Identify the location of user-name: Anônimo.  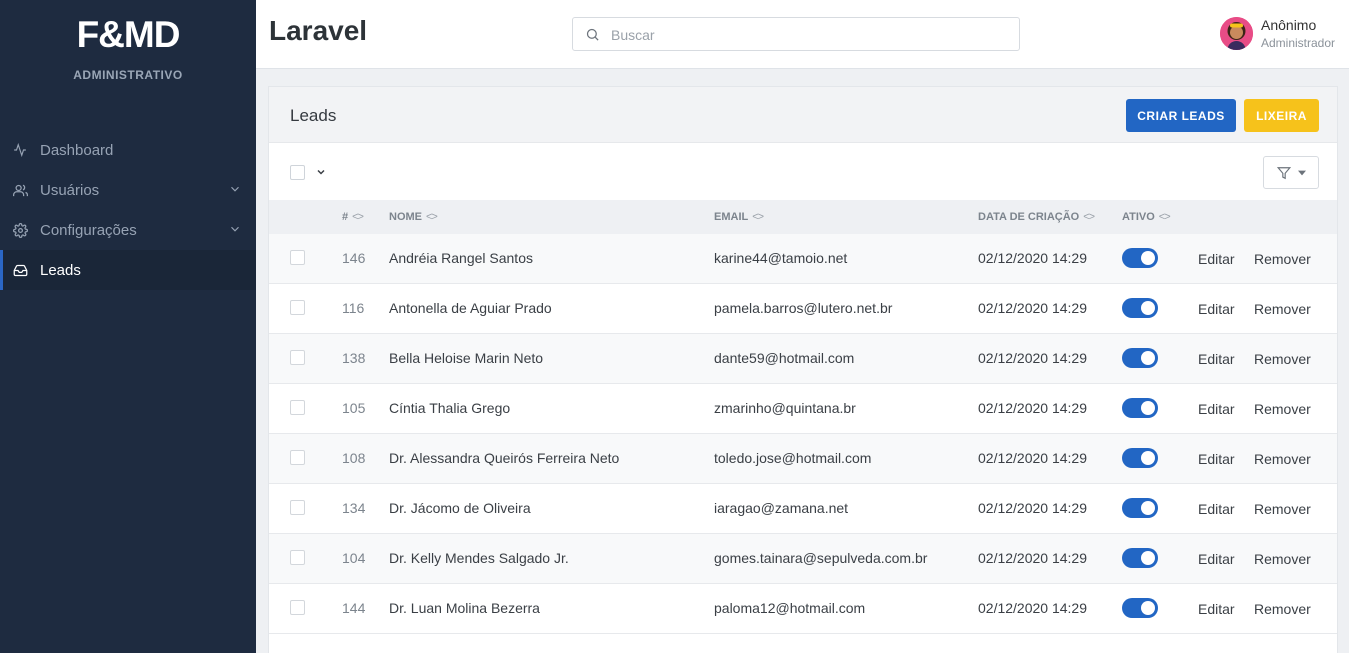
(1288, 25).